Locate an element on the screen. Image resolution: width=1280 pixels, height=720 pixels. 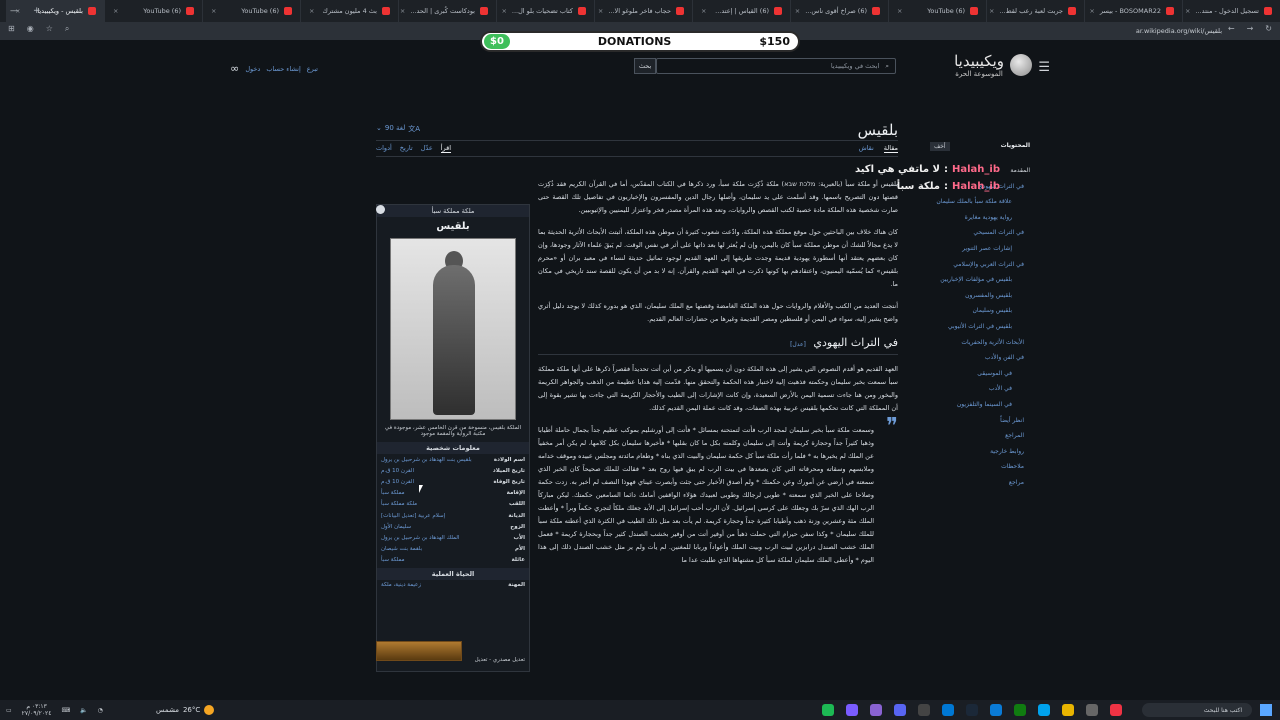
browser-tab: (6) صراخ أقوى ناس... × is located at coordinates (839, 11).